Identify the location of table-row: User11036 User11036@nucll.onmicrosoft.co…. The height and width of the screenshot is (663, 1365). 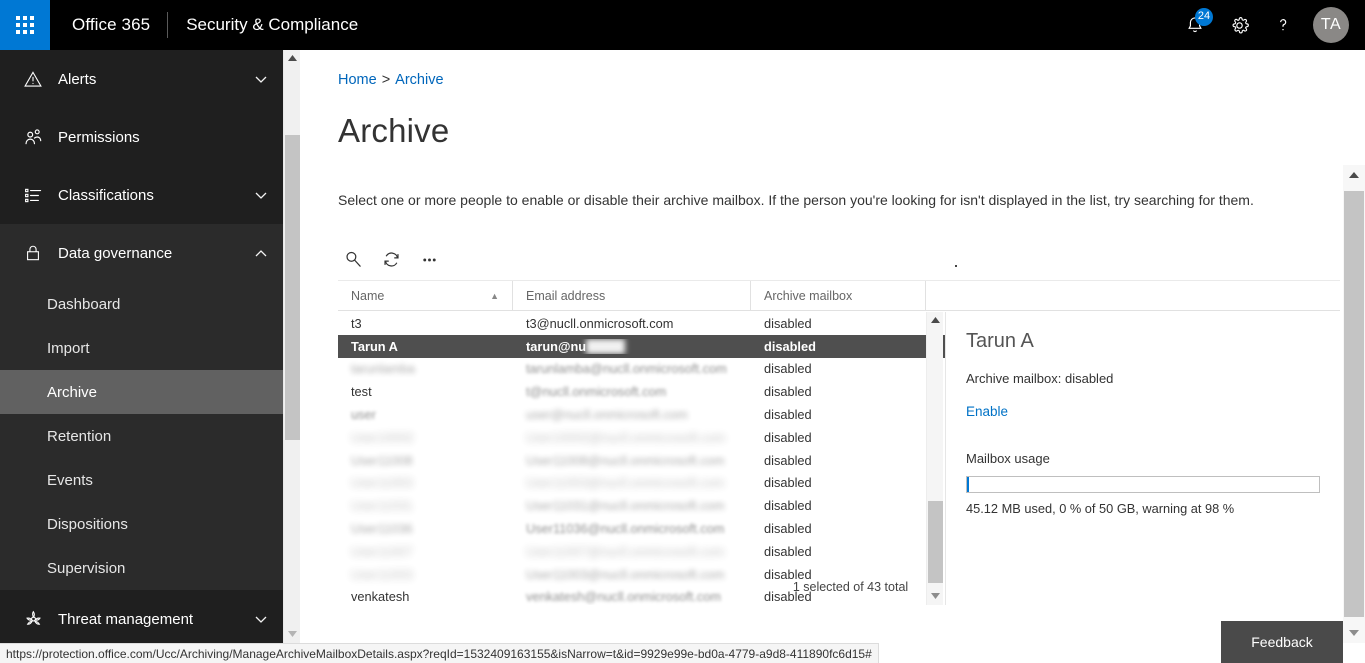
(641, 528).